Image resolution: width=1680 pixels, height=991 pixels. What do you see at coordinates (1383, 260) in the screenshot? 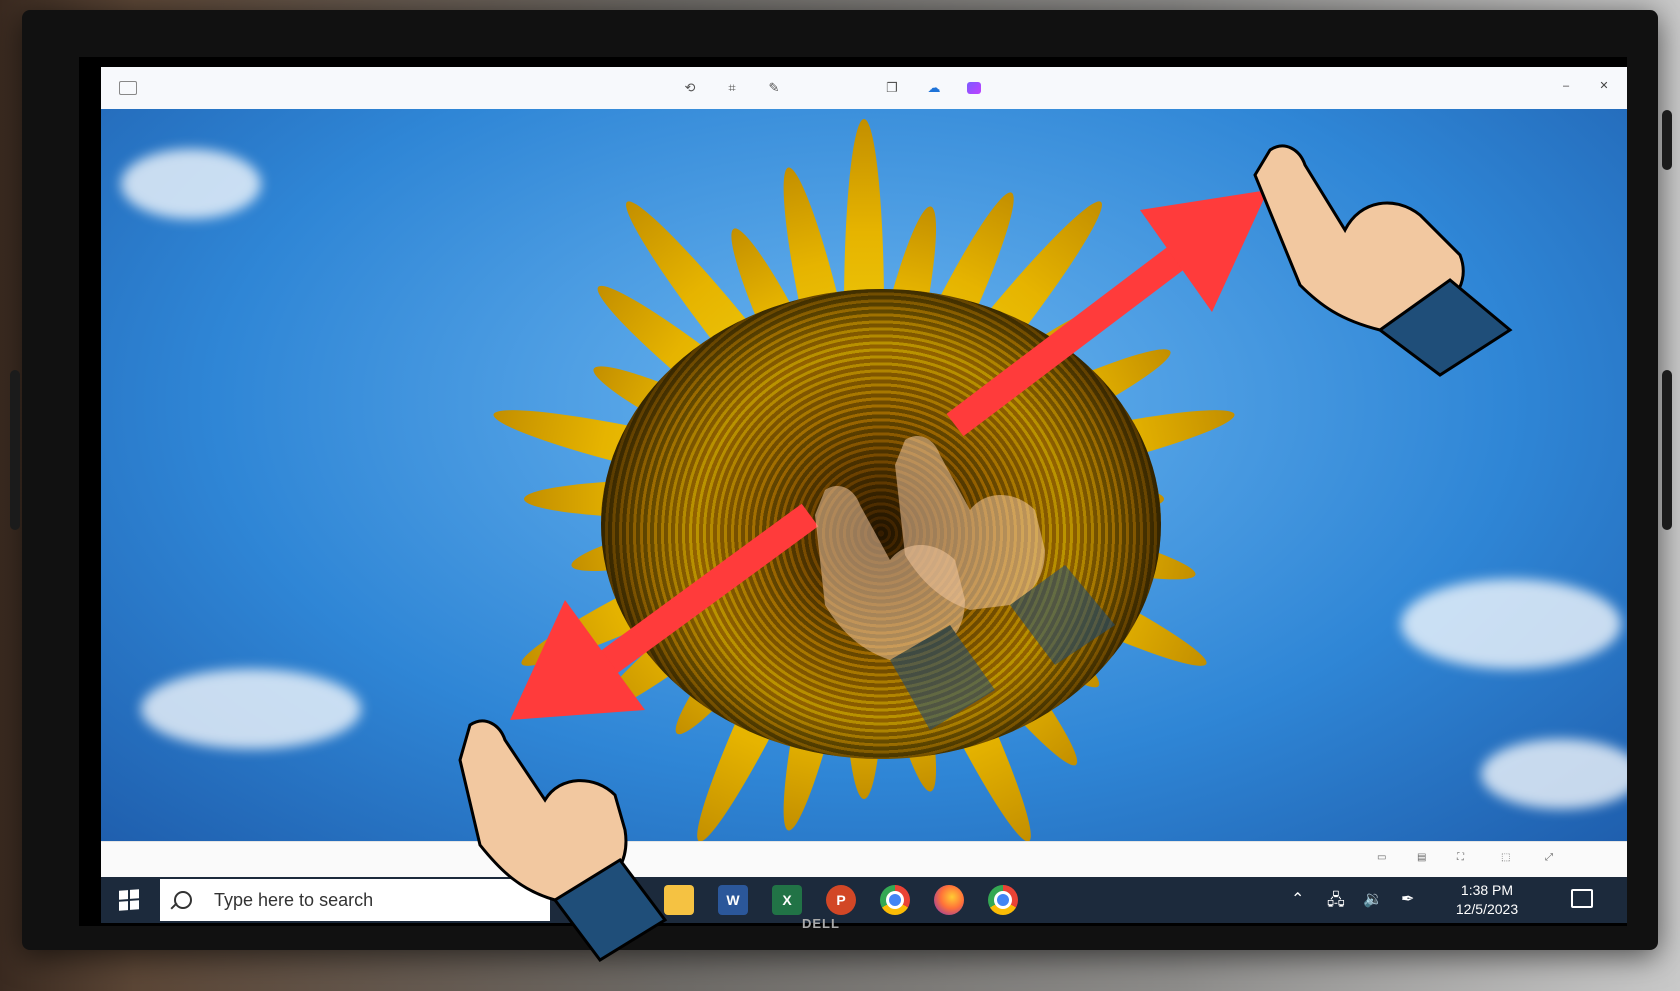
I see `hand-top-right` at bounding box center [1383, 260].